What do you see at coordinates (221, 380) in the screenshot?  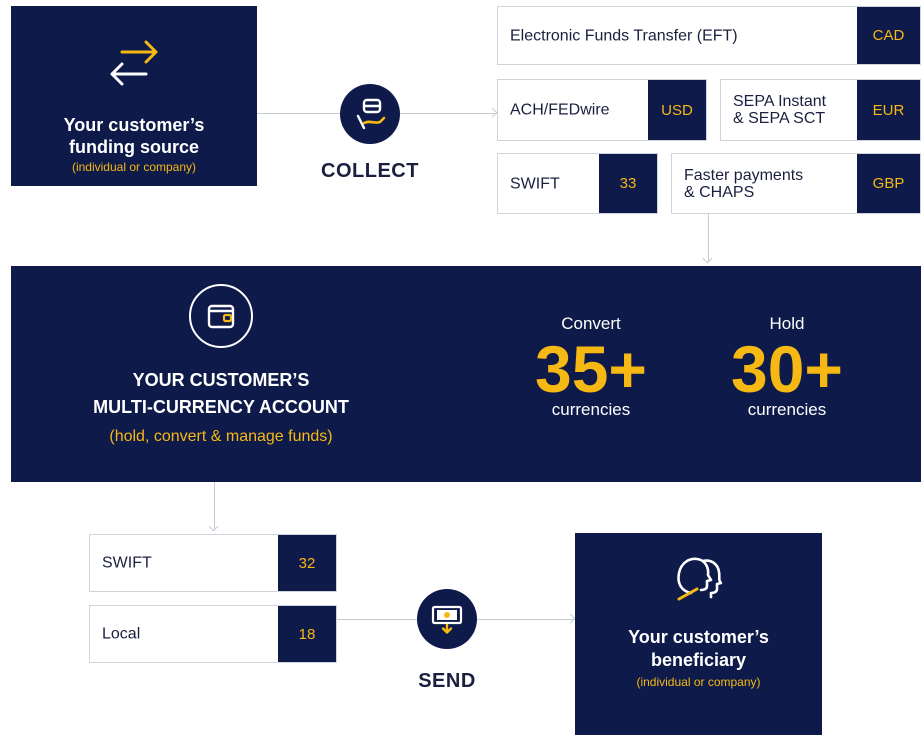 I see `account-title-line1: YOUR CUSTOMER’S` at bounding box center [221, 380].